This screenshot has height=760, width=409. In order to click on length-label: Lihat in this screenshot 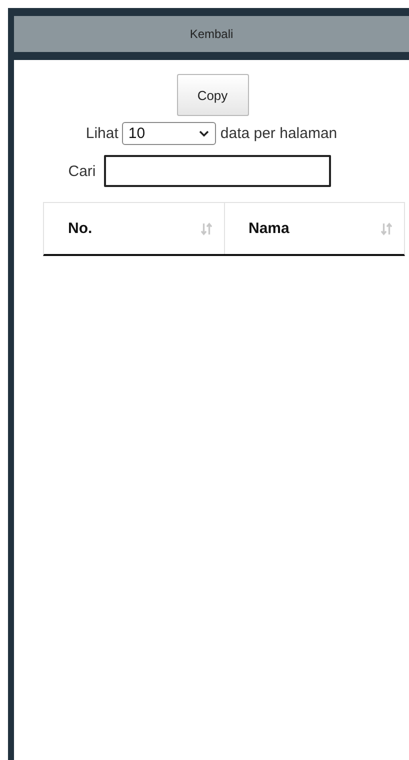, I will do `click(102, 133)`.